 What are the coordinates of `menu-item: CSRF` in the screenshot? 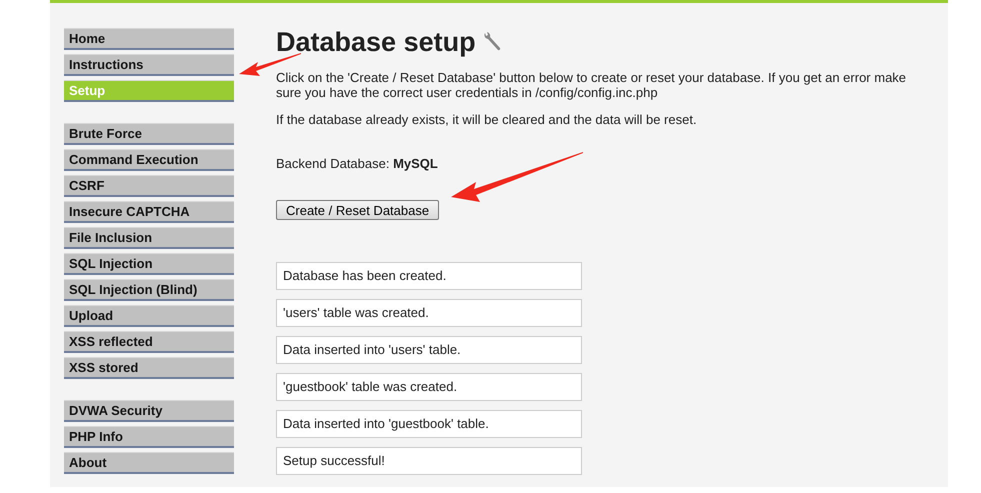 It's located at (149, 186).